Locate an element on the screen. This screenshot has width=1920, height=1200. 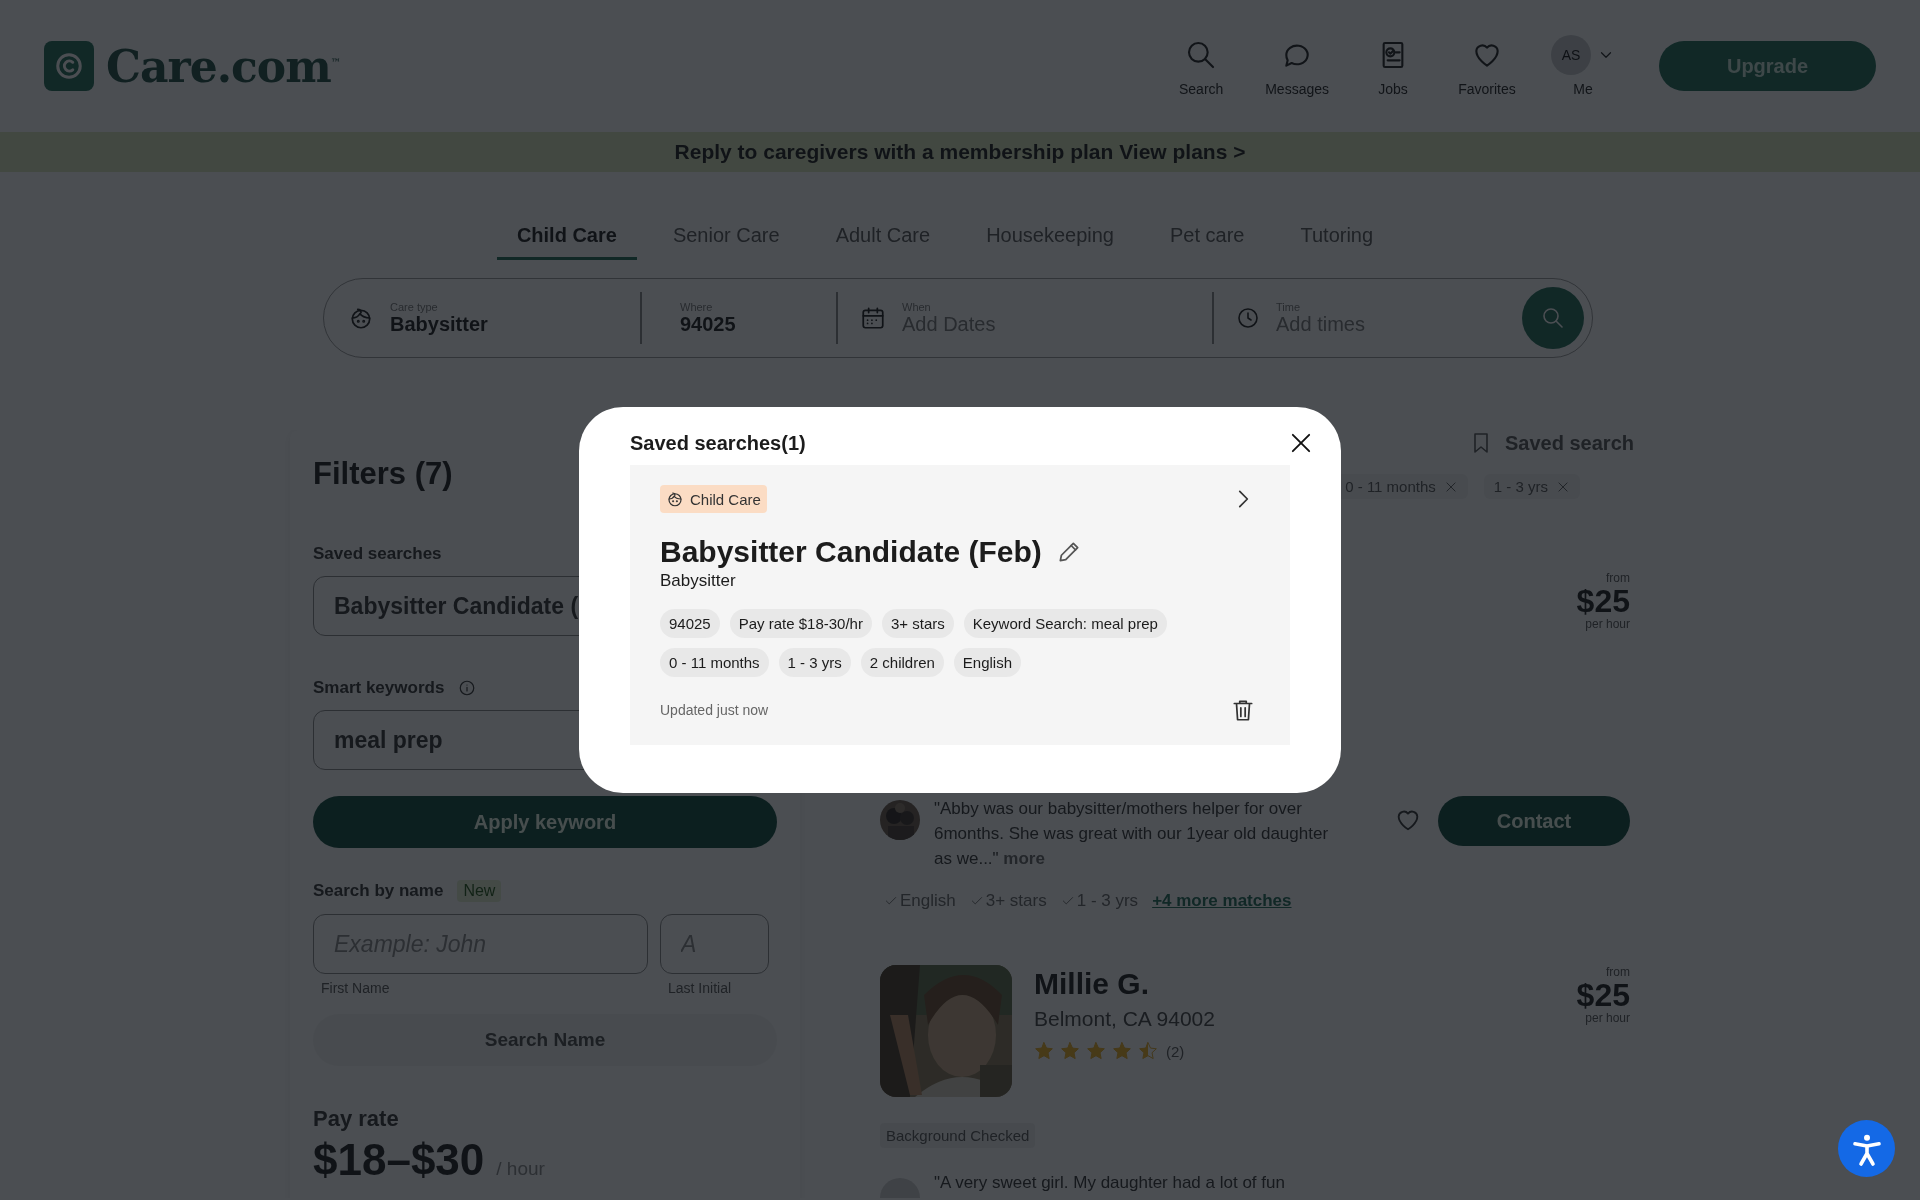
nav-label: Favorites is located at coordinates (1487, 89).